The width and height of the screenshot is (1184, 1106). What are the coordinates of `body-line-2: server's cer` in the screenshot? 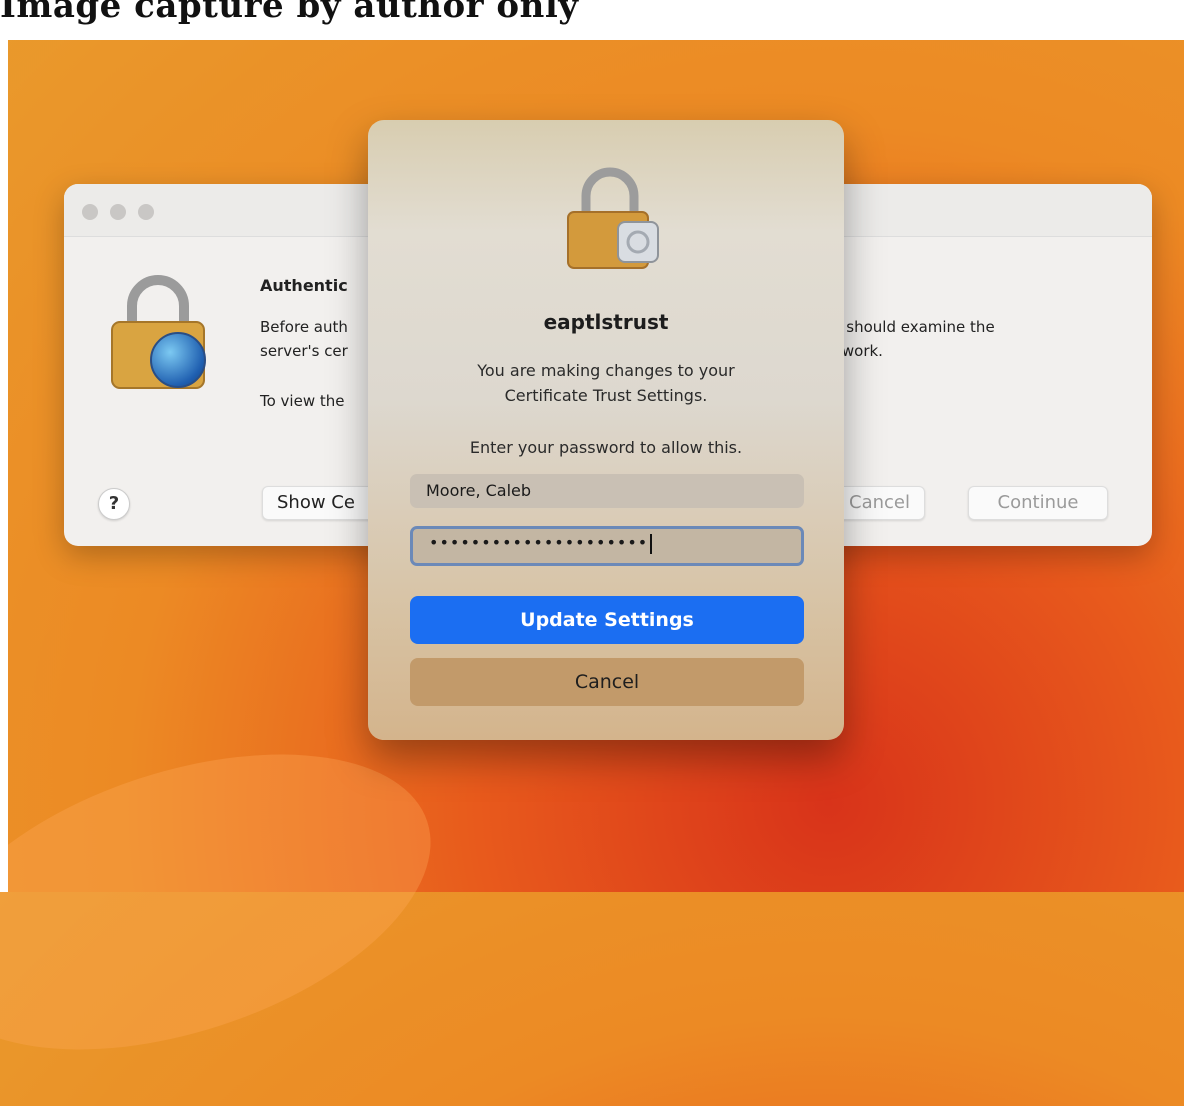 It's located at (304, 351).